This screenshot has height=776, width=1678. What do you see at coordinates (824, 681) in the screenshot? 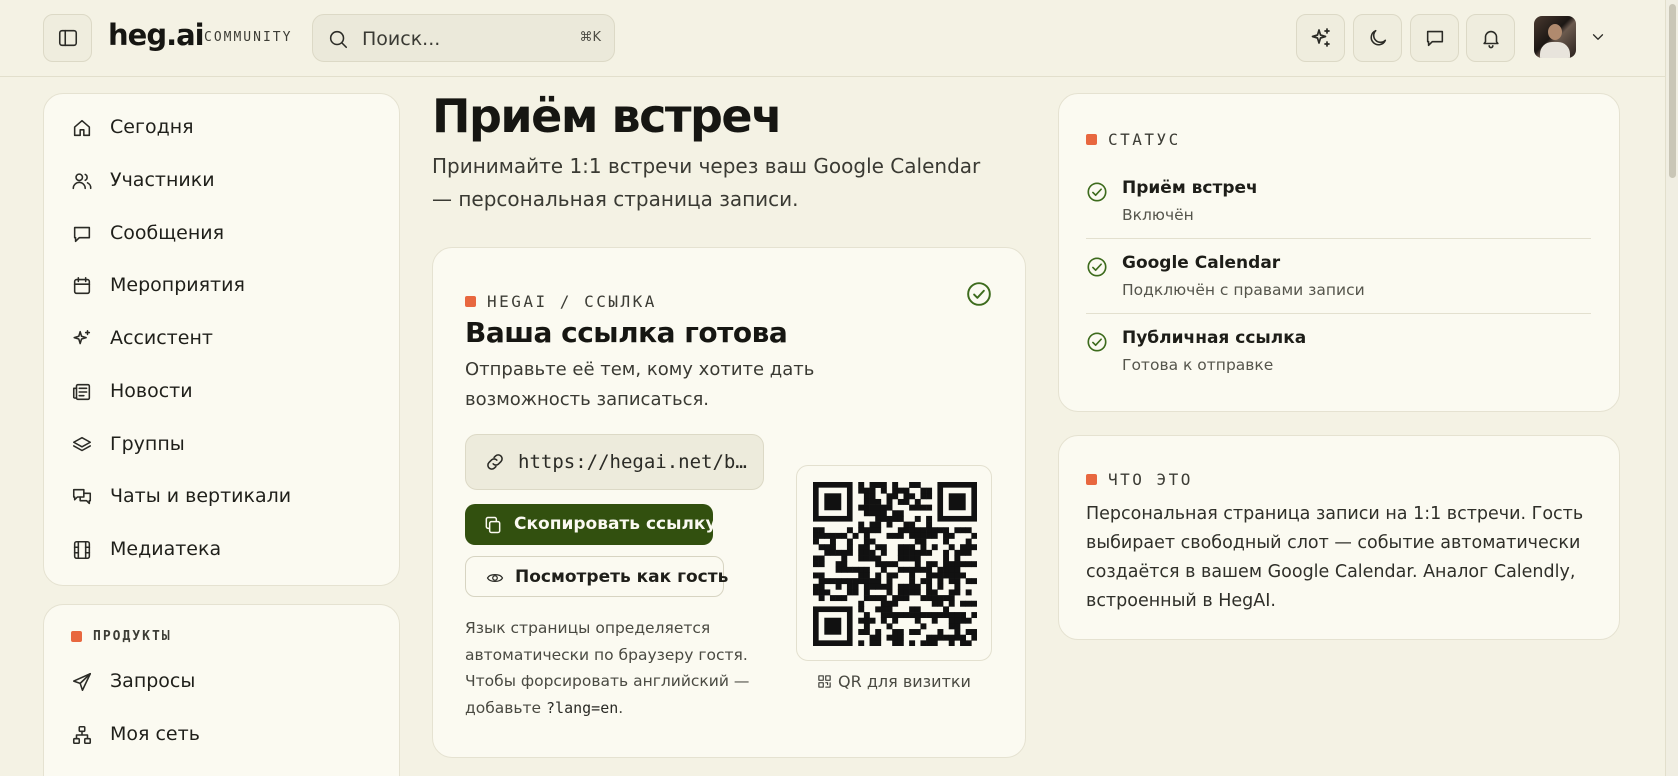
I see `qr-icon` at bounding box center [824, 681].